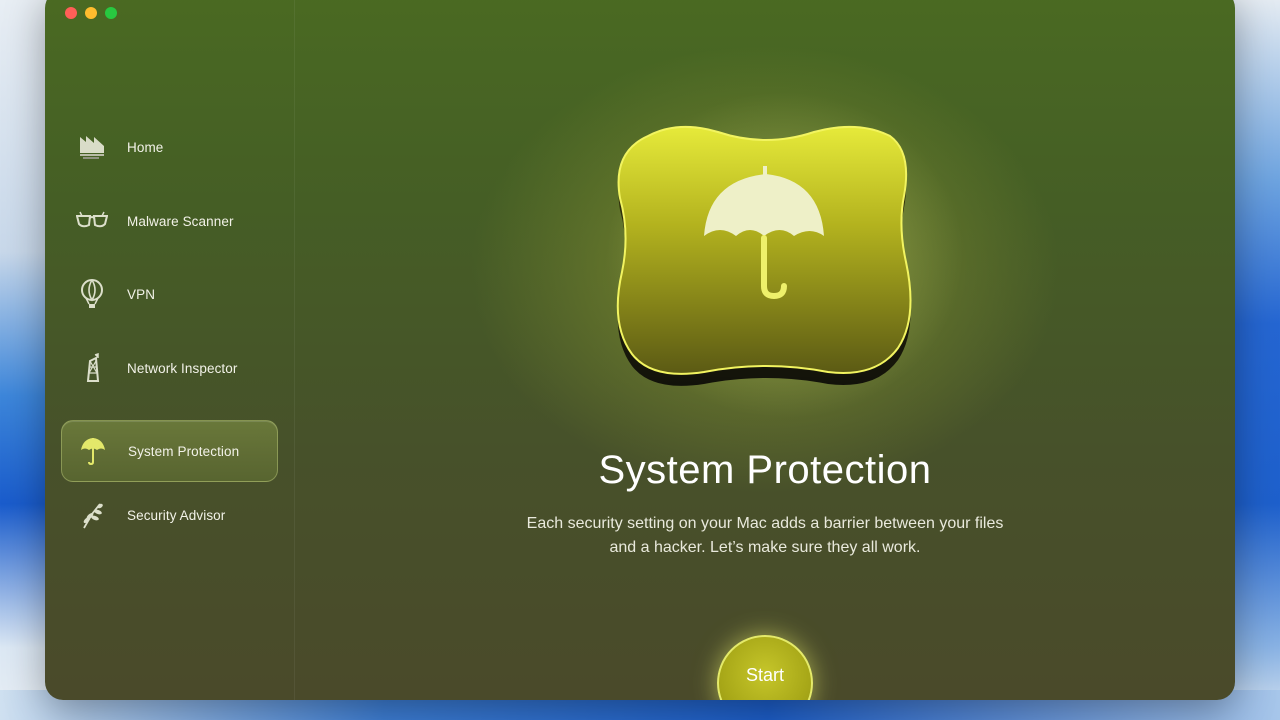  I want to click on sidebar-item-network-inspector: Network Inspector, so click(169, 368).